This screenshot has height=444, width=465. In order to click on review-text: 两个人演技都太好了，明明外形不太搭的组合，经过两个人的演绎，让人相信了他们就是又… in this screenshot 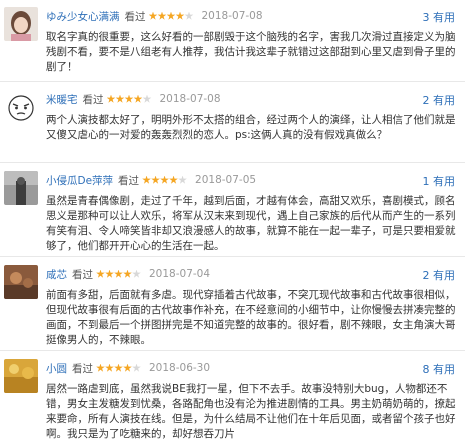, I will do `click(251, 127)`.